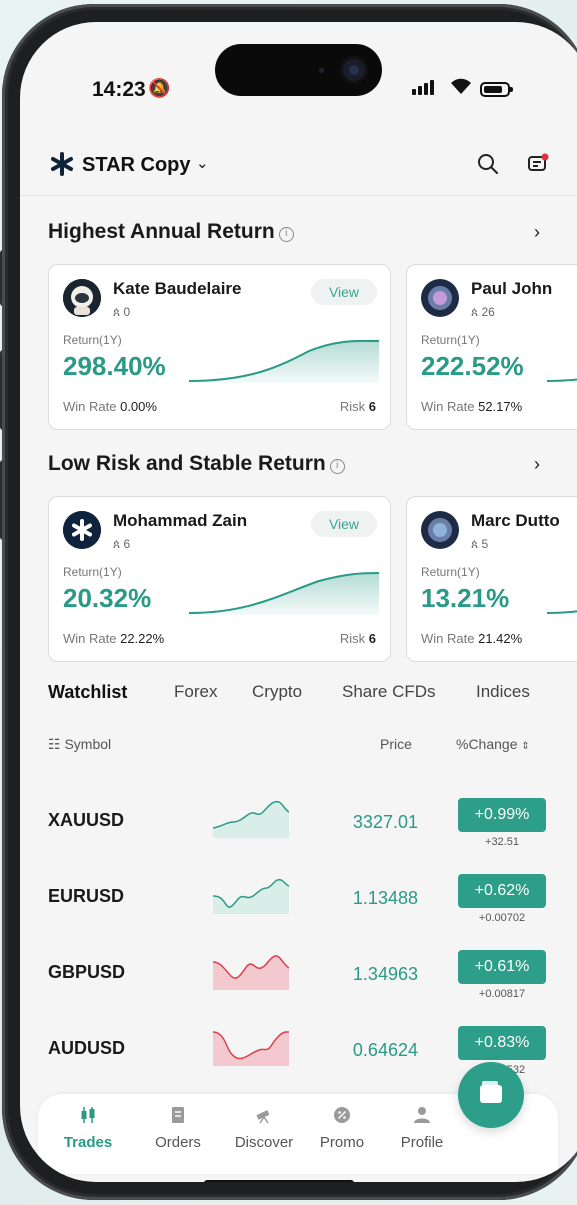 The width and height of the screenshot is (577, 1205). I want to click on win-rate: Win Rate 52.17%, so click(471, 406).